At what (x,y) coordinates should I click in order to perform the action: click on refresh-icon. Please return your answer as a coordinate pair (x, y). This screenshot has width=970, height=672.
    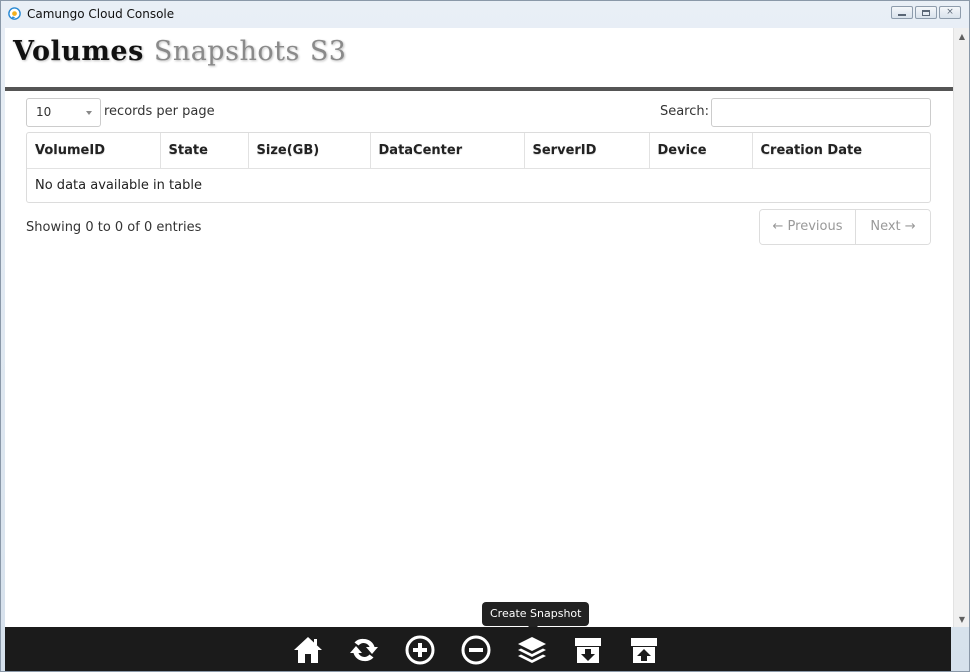
    Looking at the image, I should click on (364, 650).